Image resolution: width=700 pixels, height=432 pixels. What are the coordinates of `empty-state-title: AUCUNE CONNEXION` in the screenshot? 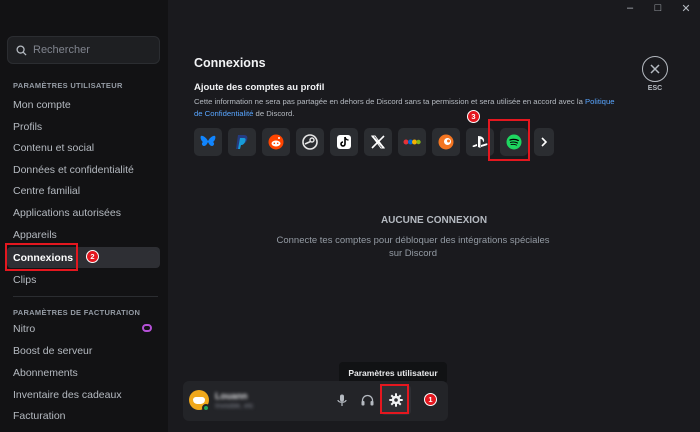 It's located at (434, 220).